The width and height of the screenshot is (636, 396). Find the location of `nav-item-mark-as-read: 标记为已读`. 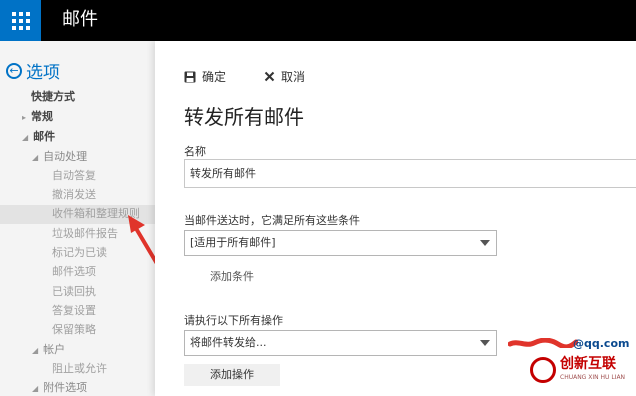

nav-item-mark-as-read: 标记为已读 is located at coordinates (79, 253).